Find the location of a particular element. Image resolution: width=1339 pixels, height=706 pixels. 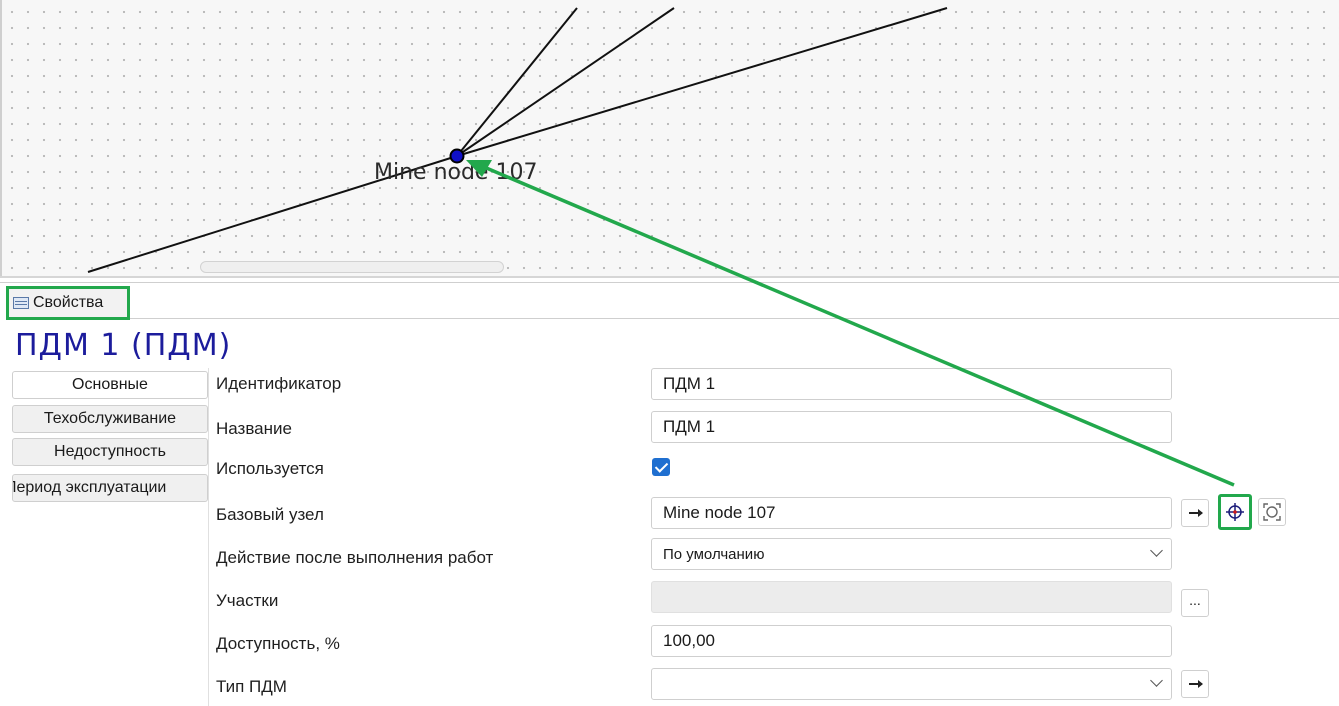

availability-field: 100,00 is located at coordinates (911, 641).